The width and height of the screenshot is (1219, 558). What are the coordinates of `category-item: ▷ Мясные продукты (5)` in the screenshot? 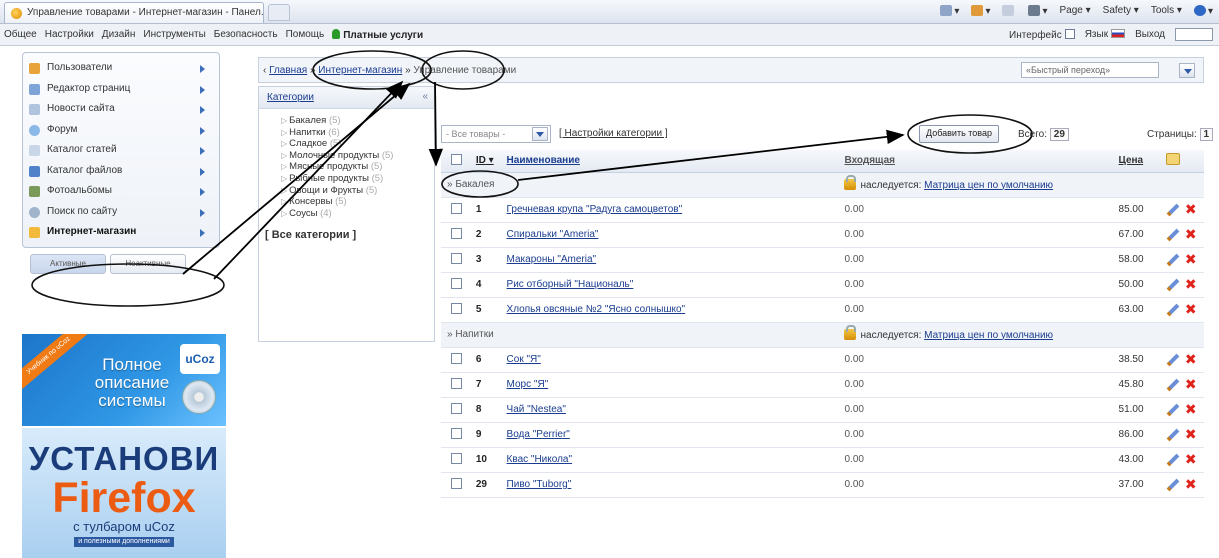 It's located at (357, 167).